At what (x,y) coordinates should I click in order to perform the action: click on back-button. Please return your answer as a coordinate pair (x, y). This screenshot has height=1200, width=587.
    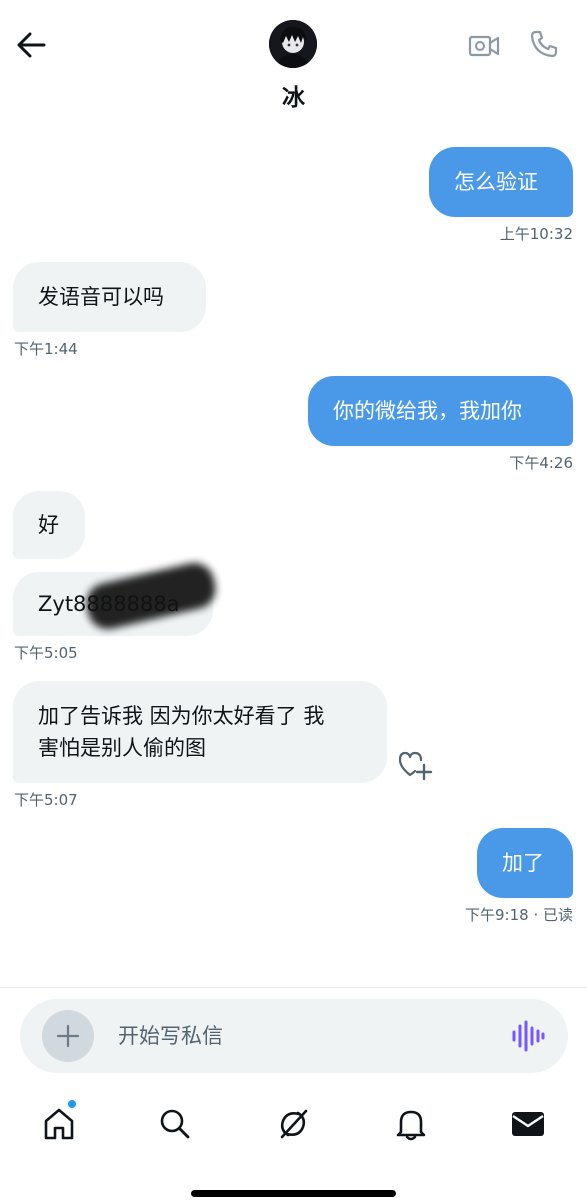
    Looking at the image, I should click on (31, 45).